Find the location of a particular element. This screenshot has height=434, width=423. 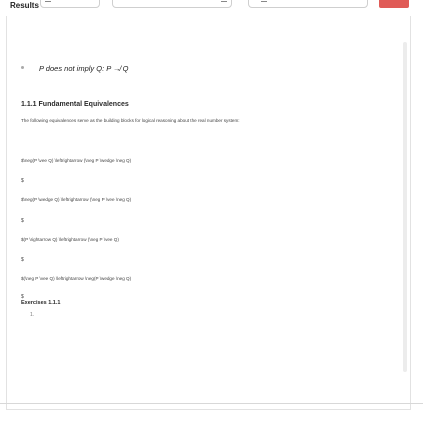

results-toolbar: Results is located at coordinates (211, 8).